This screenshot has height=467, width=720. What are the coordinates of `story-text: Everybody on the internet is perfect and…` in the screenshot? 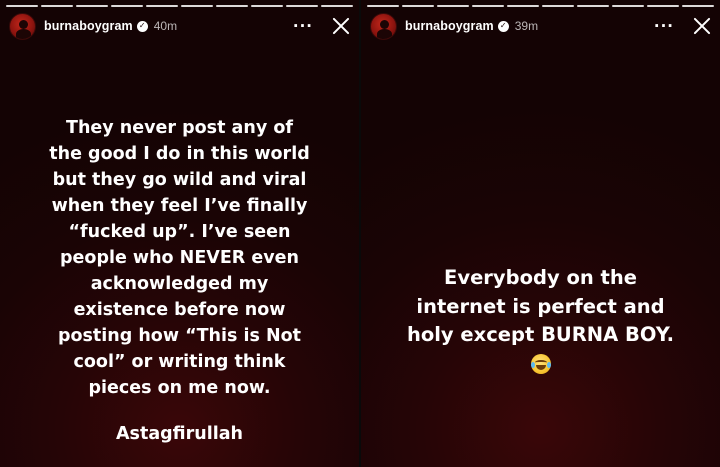 It's located at (540, 323).